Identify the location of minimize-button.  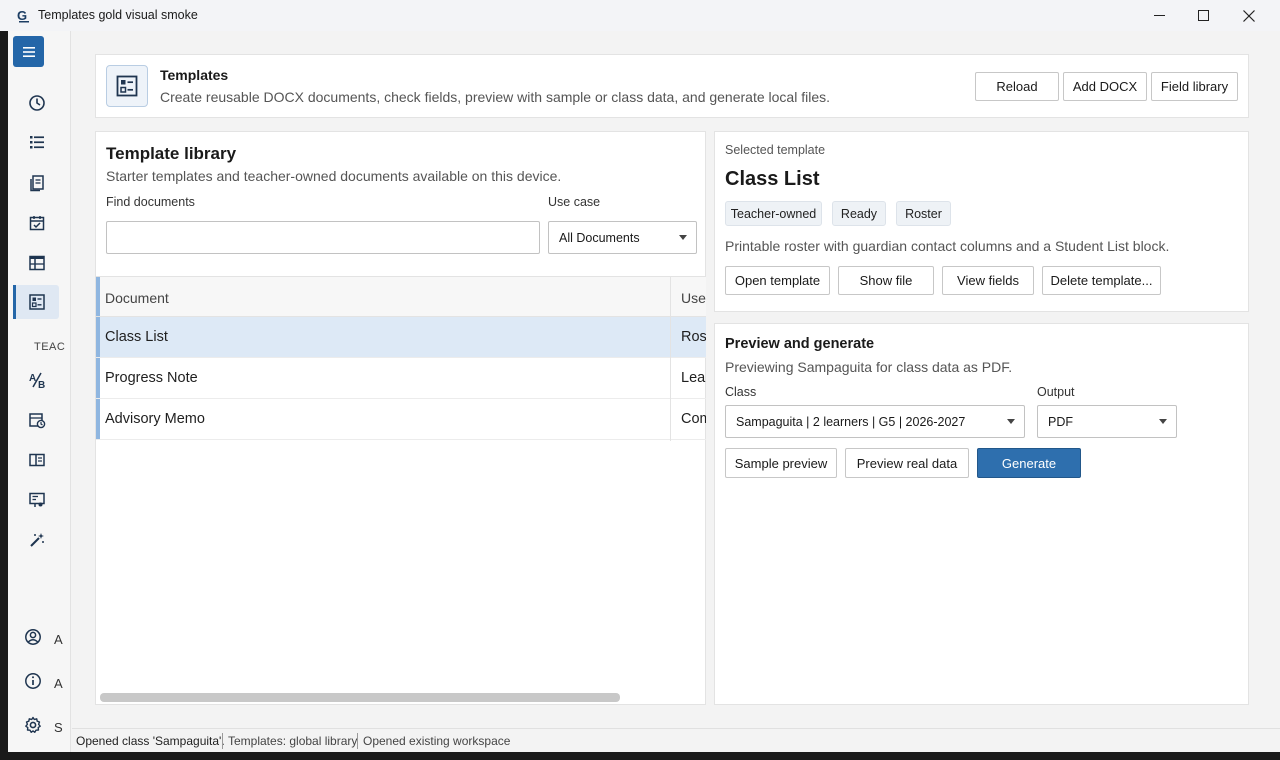
(1159, 15).